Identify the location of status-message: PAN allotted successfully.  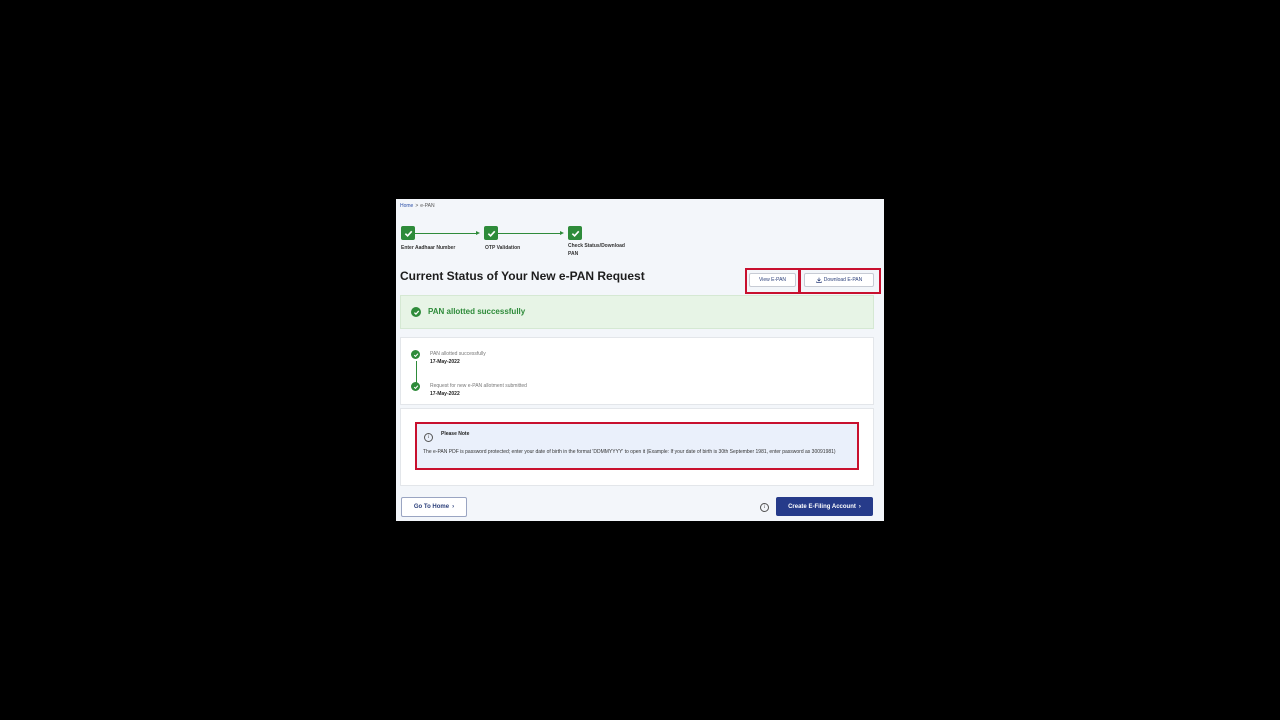
(477, 311).